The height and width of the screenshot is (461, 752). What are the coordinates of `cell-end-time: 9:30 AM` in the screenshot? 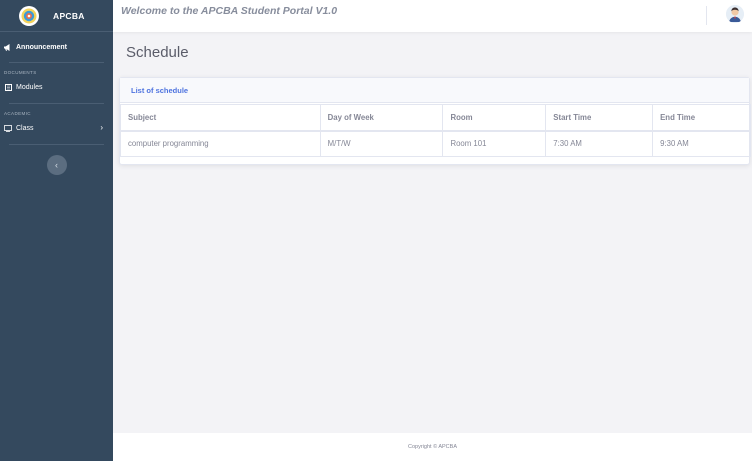 It's located at (701, 143).